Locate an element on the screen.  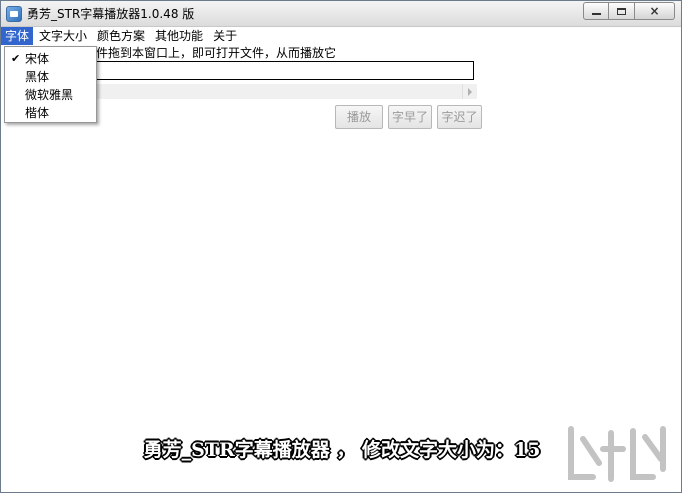
menu-other-functions: 其他功能 is located at coordinates (179, 36).